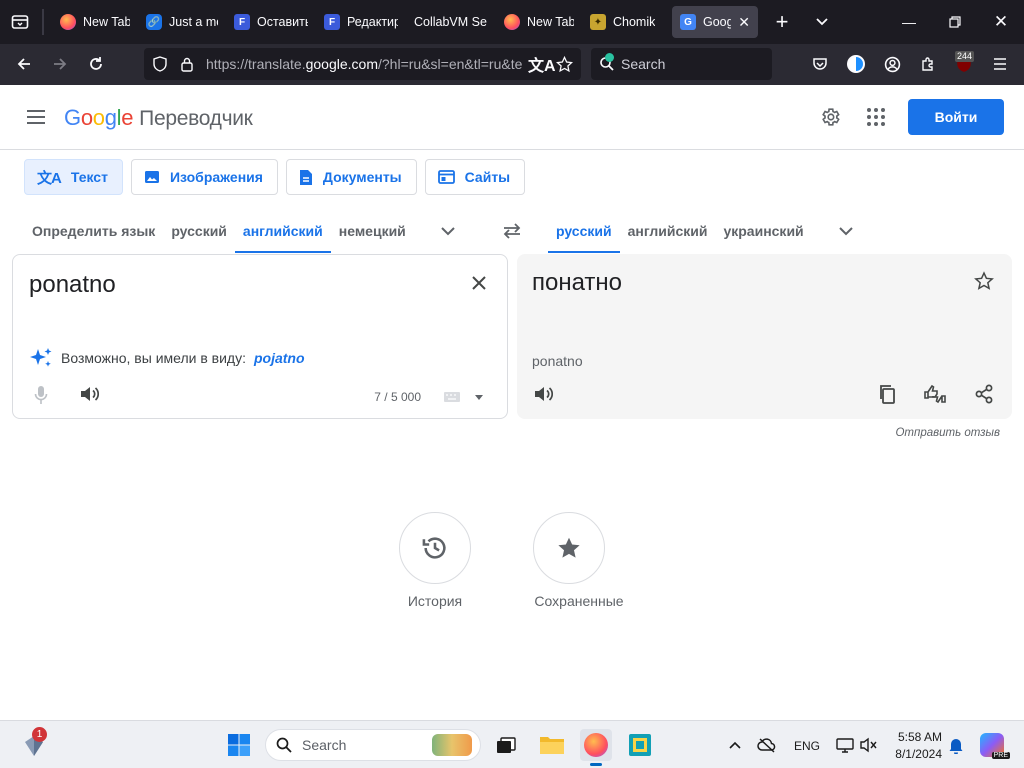  What do you see at coordinates (68, 22) in the screenshot?
I see `firefox-icon` at bounding box center [68, 22].